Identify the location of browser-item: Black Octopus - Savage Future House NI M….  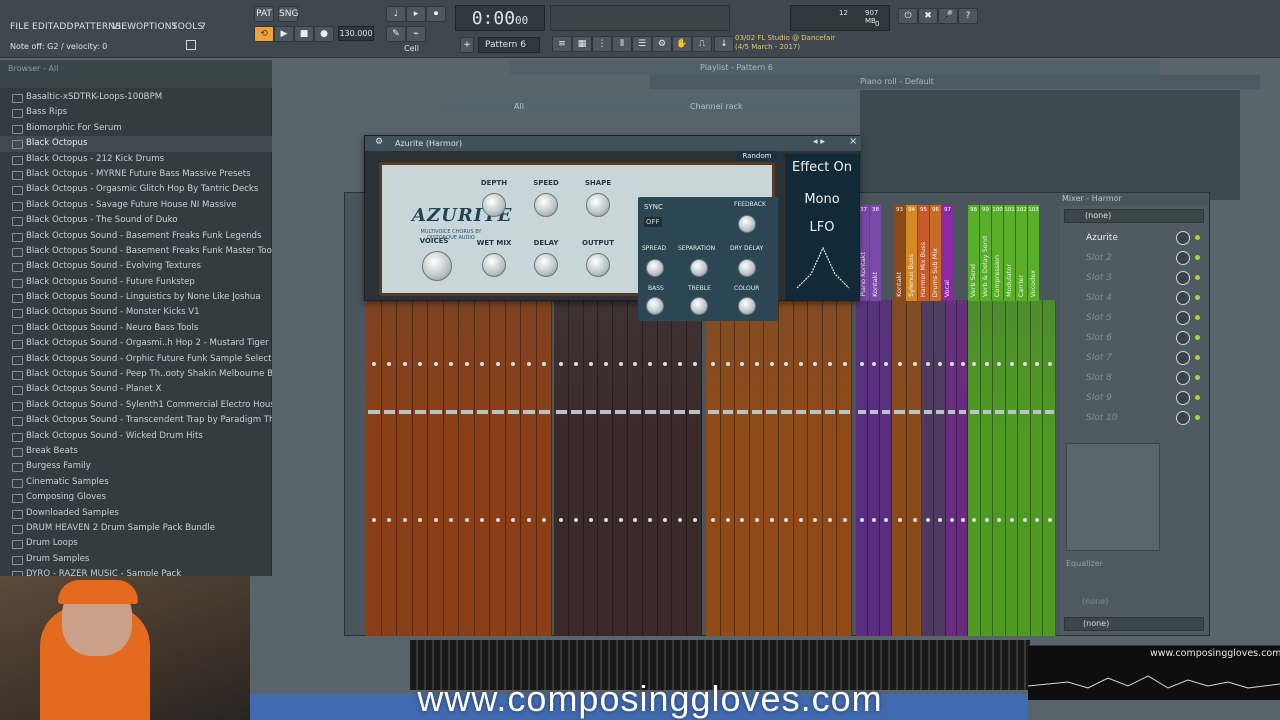
(136, 205).